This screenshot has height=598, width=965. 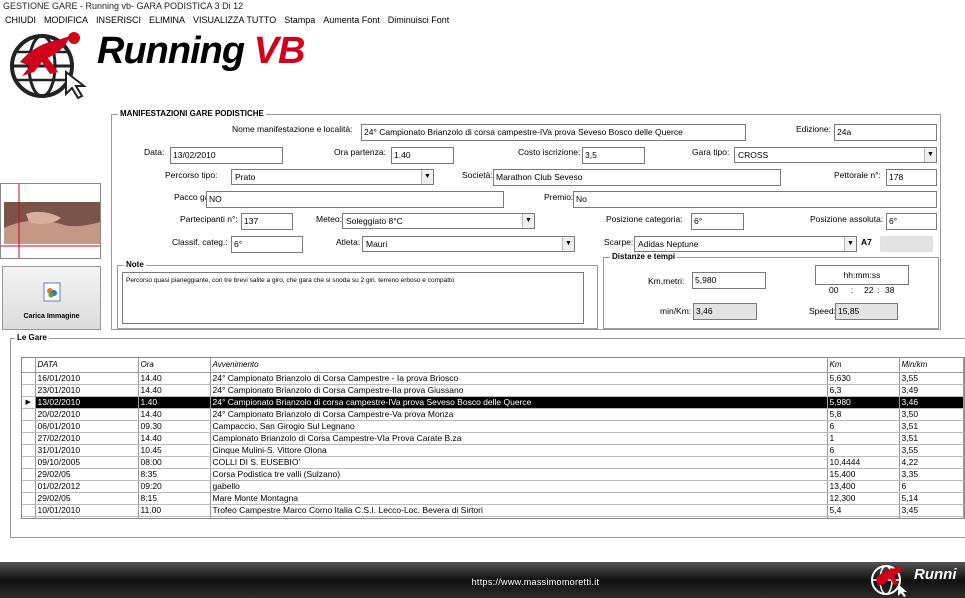 I want to click on load-image-button: Carica Immagine, so click(x=51, y=298).